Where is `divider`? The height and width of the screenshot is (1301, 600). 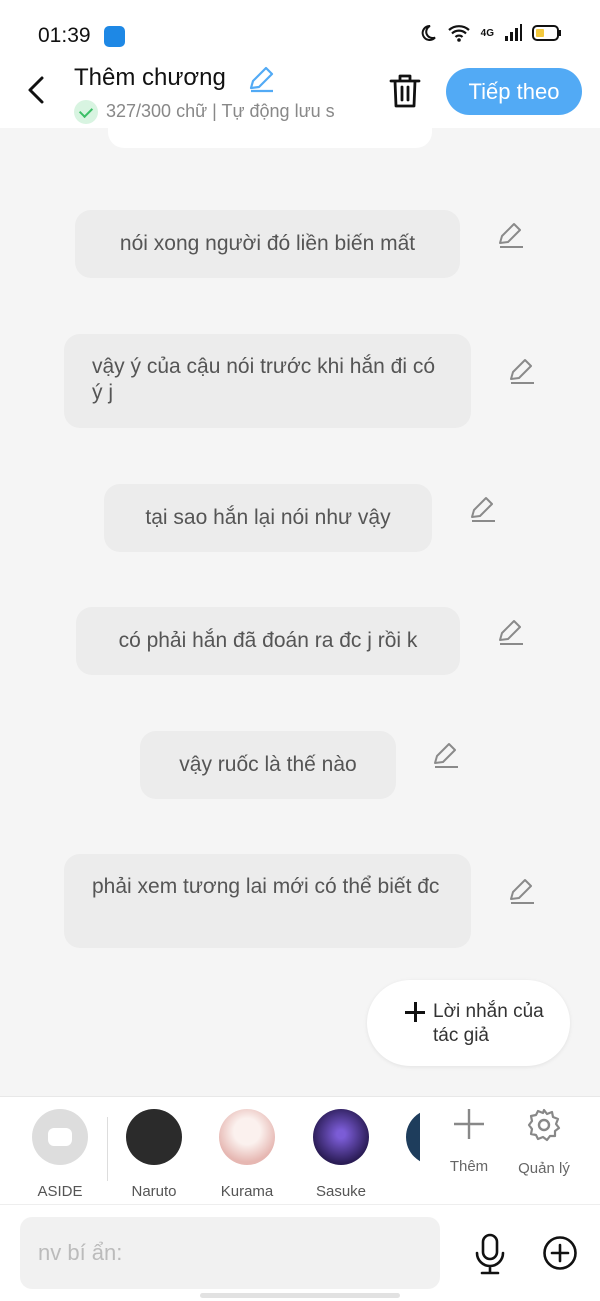 divider is located at coordinates (107, 1149).